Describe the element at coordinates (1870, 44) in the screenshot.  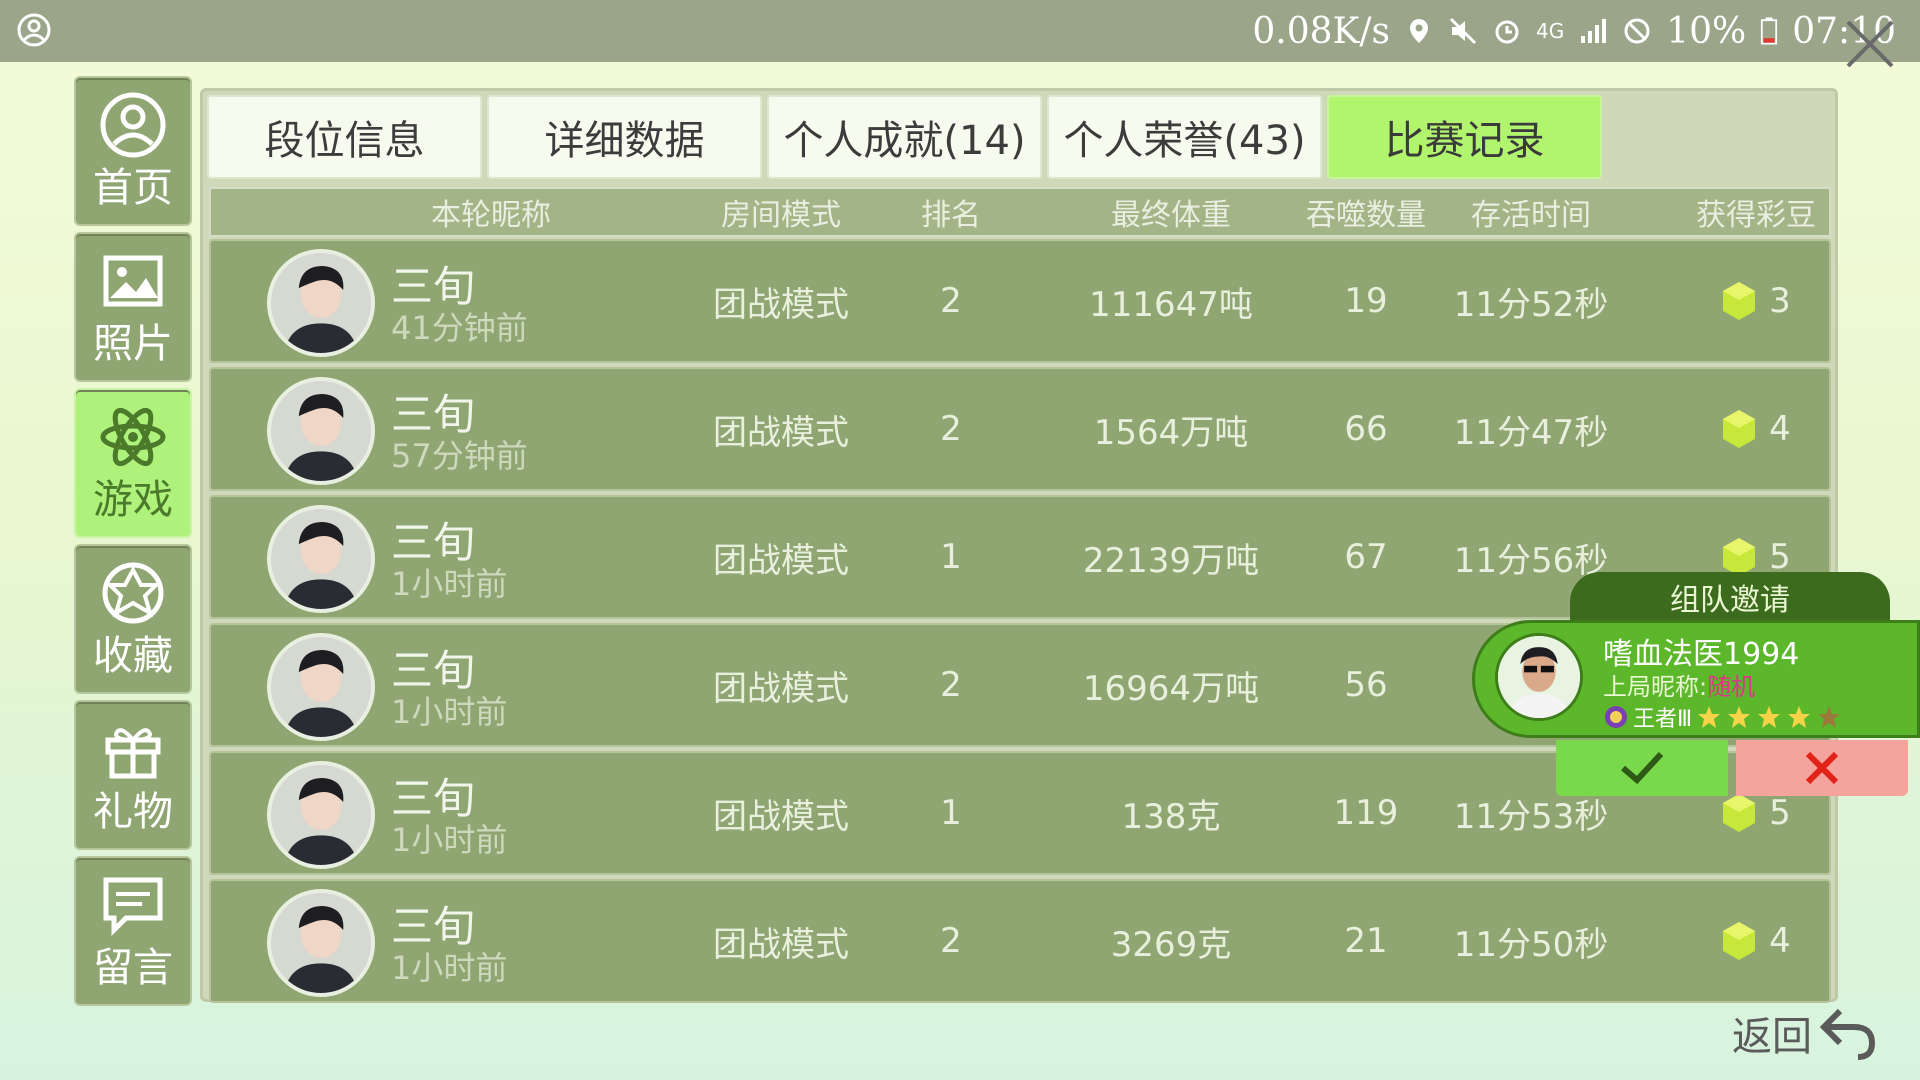
I see `close-icon` at that location.